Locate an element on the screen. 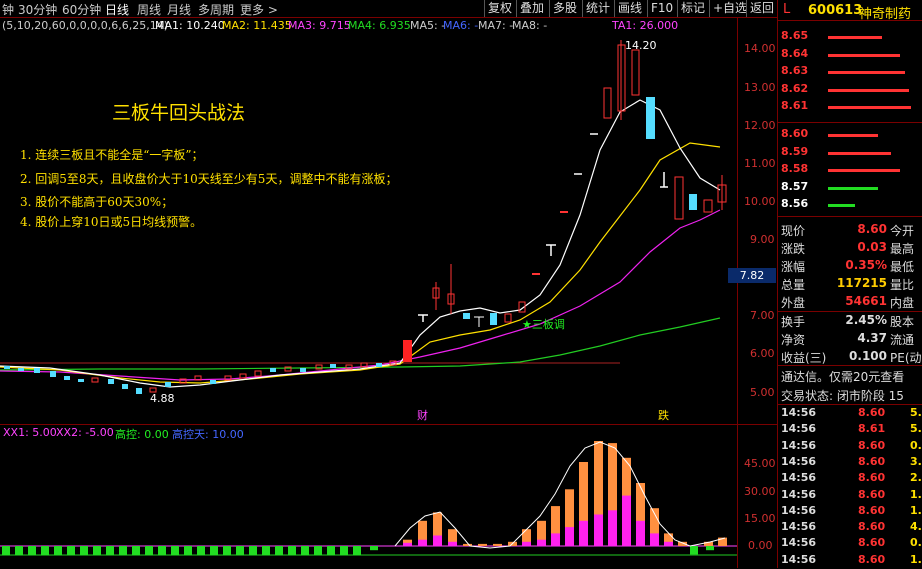  bid-row: 8.57 is located at coordinates (850, 188).